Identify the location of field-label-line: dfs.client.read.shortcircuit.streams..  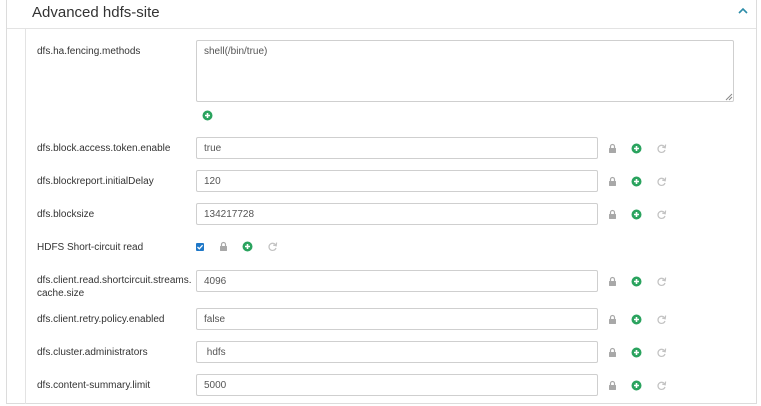
(114, 280).